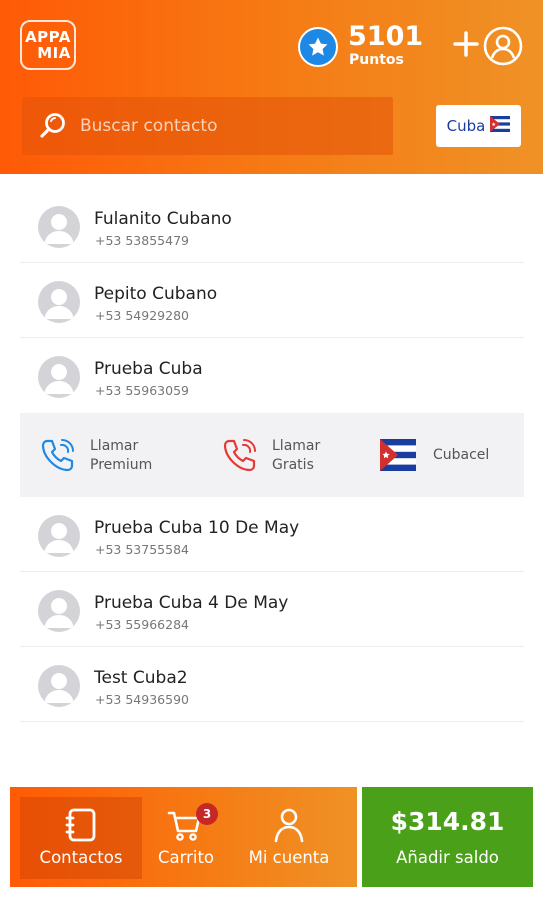  I want to click on nav-contacts: Contactos, so click(81, 838).